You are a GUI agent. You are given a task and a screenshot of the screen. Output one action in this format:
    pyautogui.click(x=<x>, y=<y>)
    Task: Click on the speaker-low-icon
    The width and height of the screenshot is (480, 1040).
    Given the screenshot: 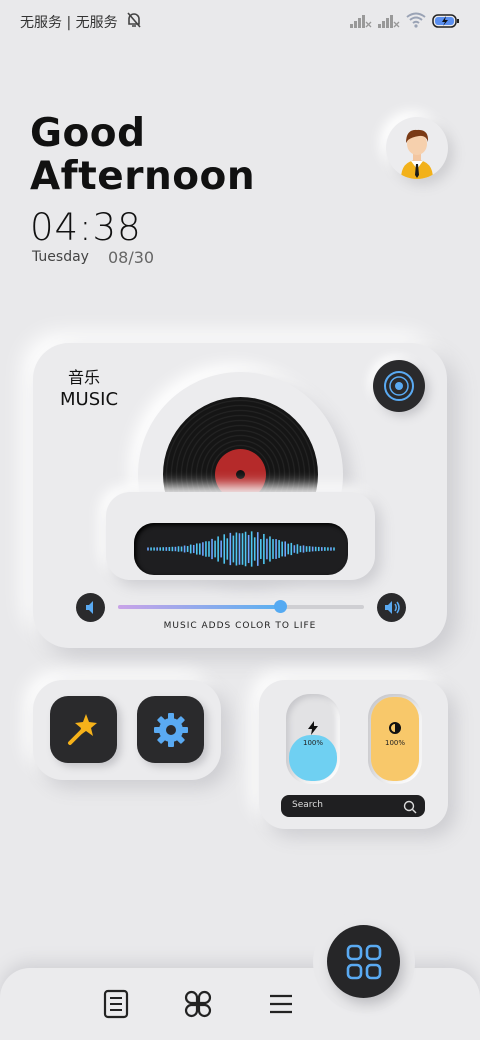 What is the action you would take?
    pyautogui.click(x=89, y=607)
    